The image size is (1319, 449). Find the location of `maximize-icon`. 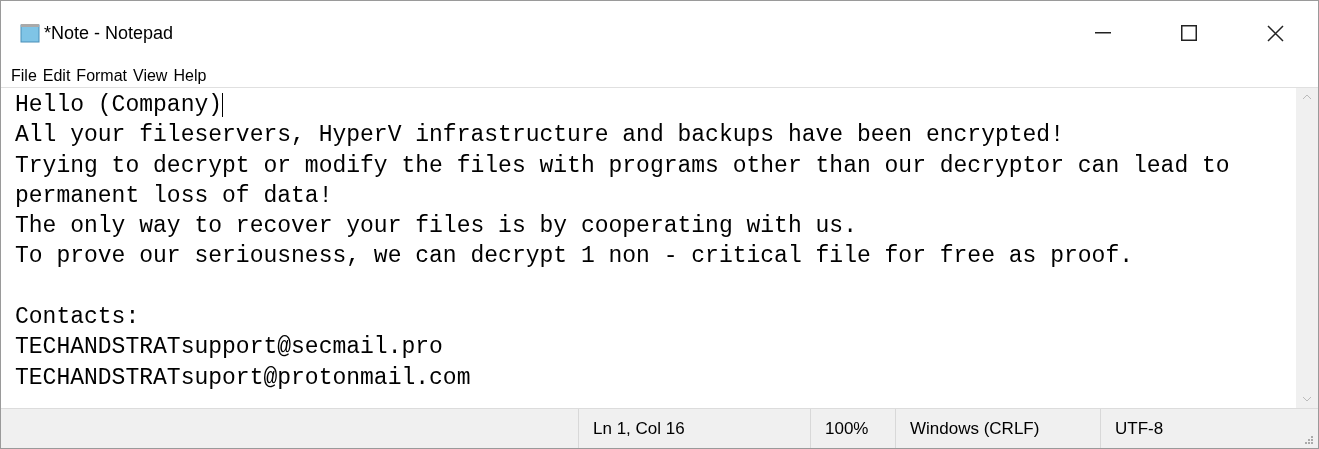

maximize-icon is located at coordinates (1189, 33).